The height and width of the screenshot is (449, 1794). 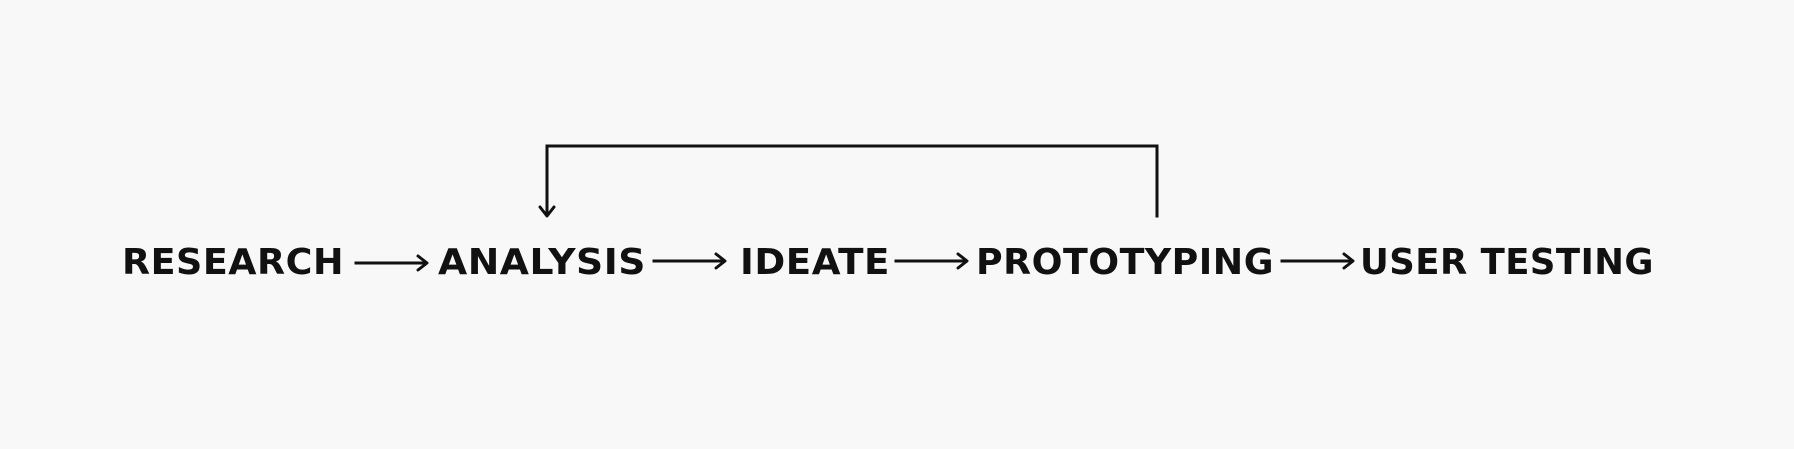 I want to click on arrow-ideate-to-prototyping, so click(x=931, y=261).